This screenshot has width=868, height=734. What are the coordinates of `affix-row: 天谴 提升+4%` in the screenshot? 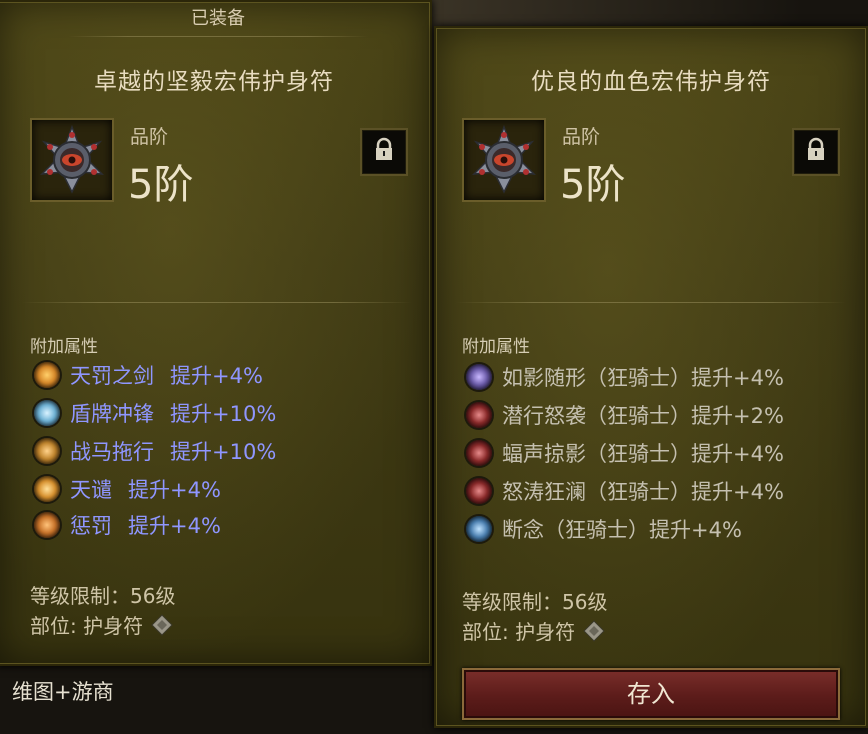 It's located at (127, 489).